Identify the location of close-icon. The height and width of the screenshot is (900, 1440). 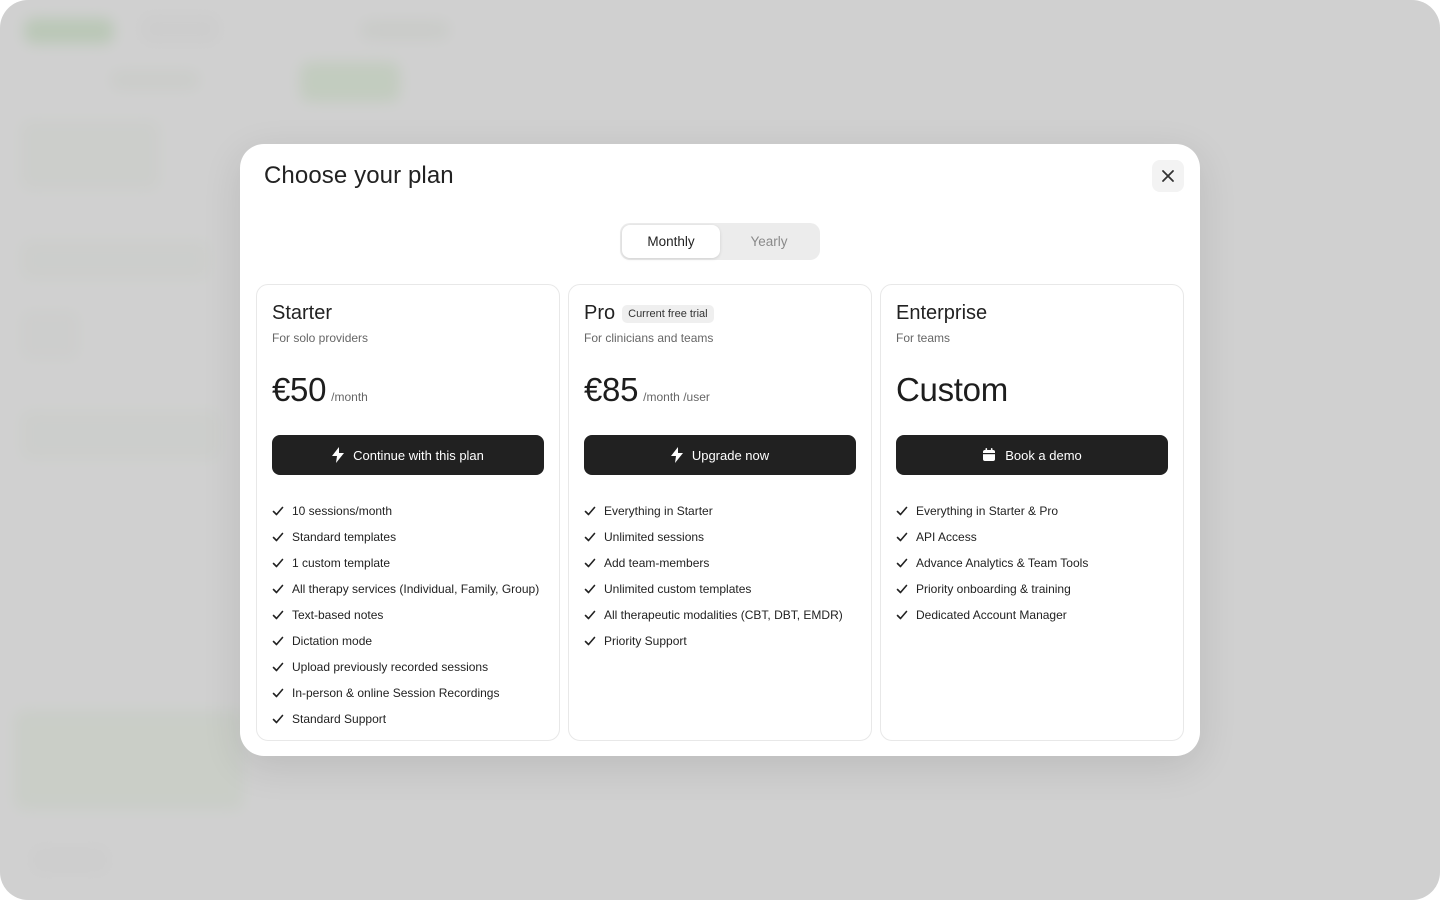
(1168, 176).